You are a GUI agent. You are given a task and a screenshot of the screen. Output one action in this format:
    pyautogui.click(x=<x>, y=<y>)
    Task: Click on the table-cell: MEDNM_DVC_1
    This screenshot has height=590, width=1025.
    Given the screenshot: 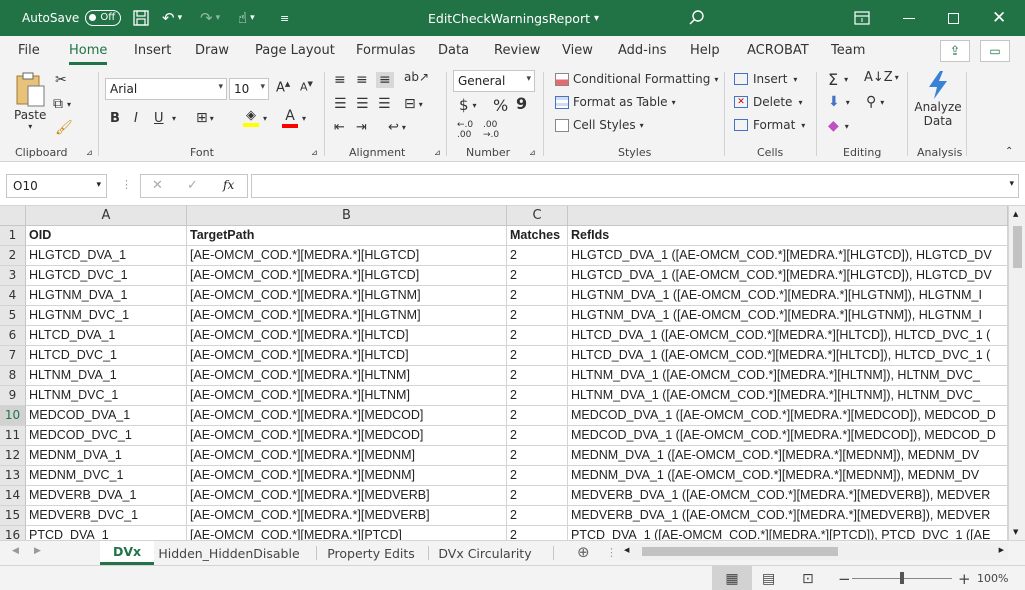 What is the action you would take?
    pyautogui.click(x=106, y=476)
    